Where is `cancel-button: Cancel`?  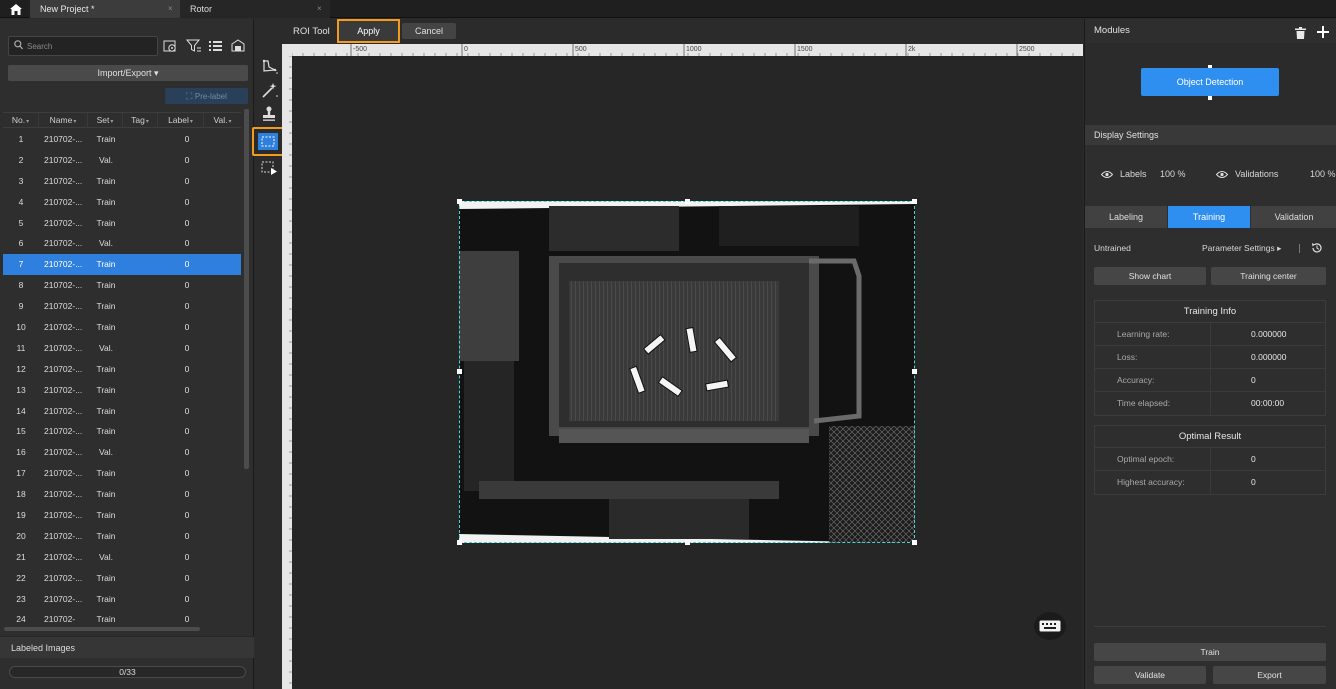 cancel-button: Cancel is located at coordinates (429, 31).